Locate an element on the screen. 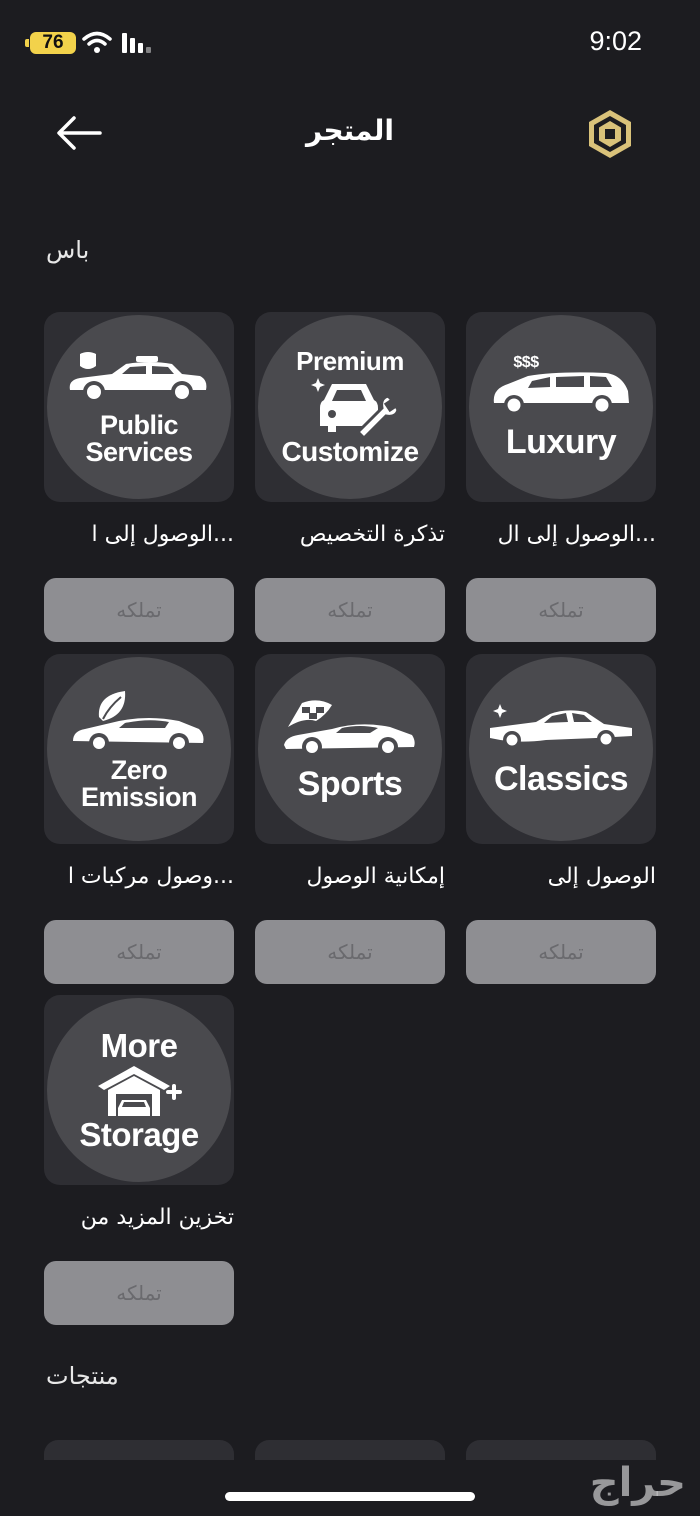 The image size is (700, 1516). item-name: ...الوصول إلى ال is located at coordinates (576, 534).